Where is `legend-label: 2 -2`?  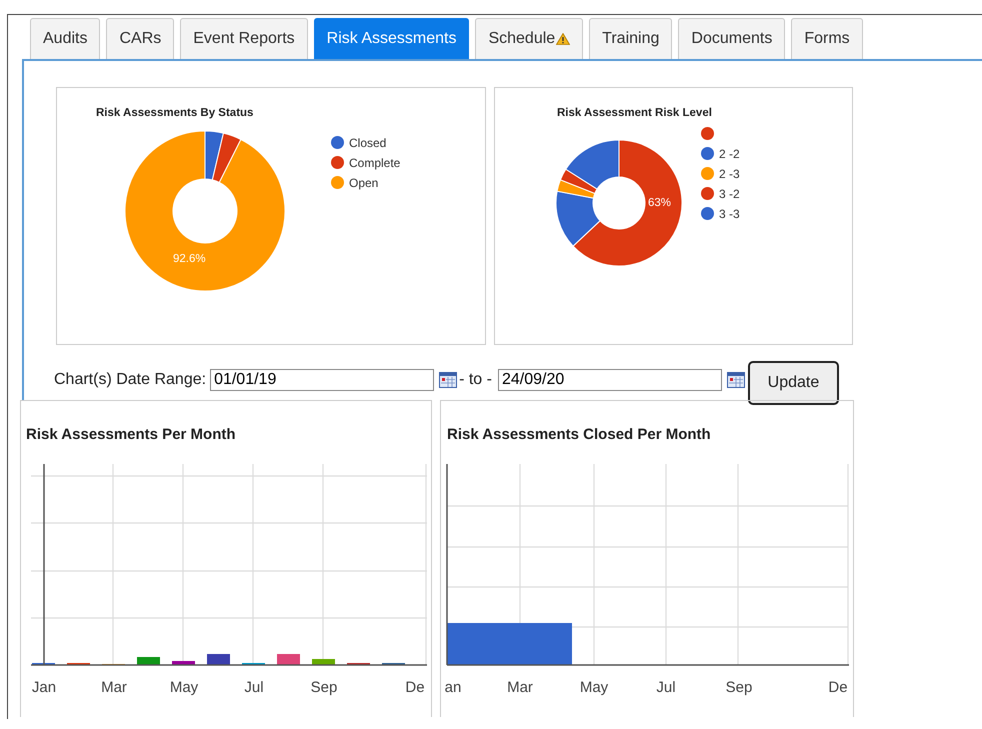 legend-label: 2 -2 is located at coordinates (729, 153).